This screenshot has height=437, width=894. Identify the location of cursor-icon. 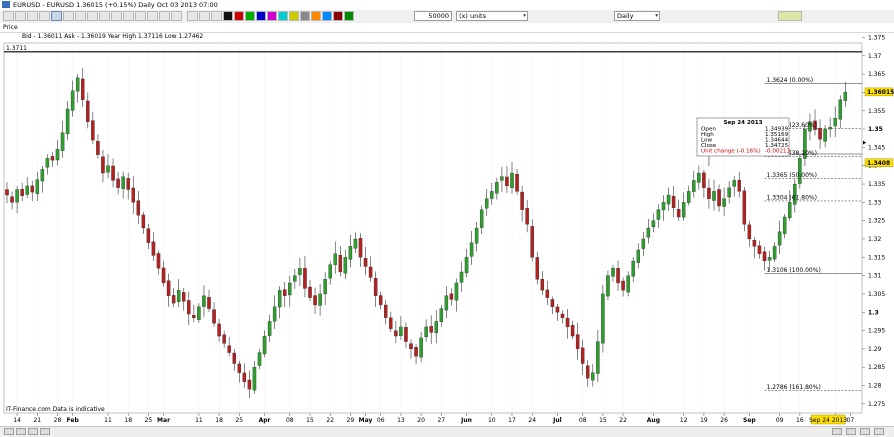
(68, 16).